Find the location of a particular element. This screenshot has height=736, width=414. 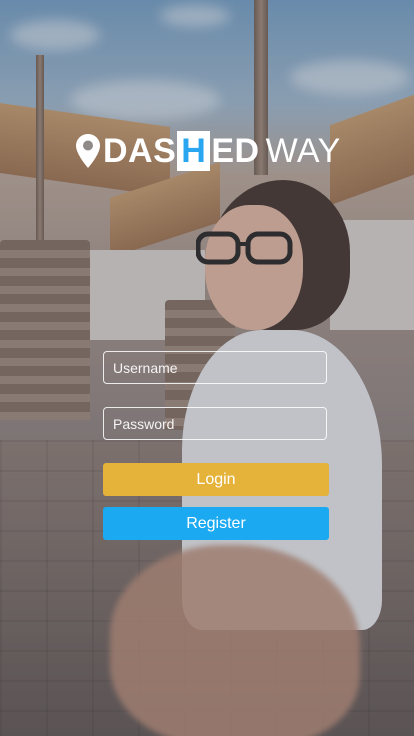

logo-text-h-highlight: H is located at coordinates (194, 151).